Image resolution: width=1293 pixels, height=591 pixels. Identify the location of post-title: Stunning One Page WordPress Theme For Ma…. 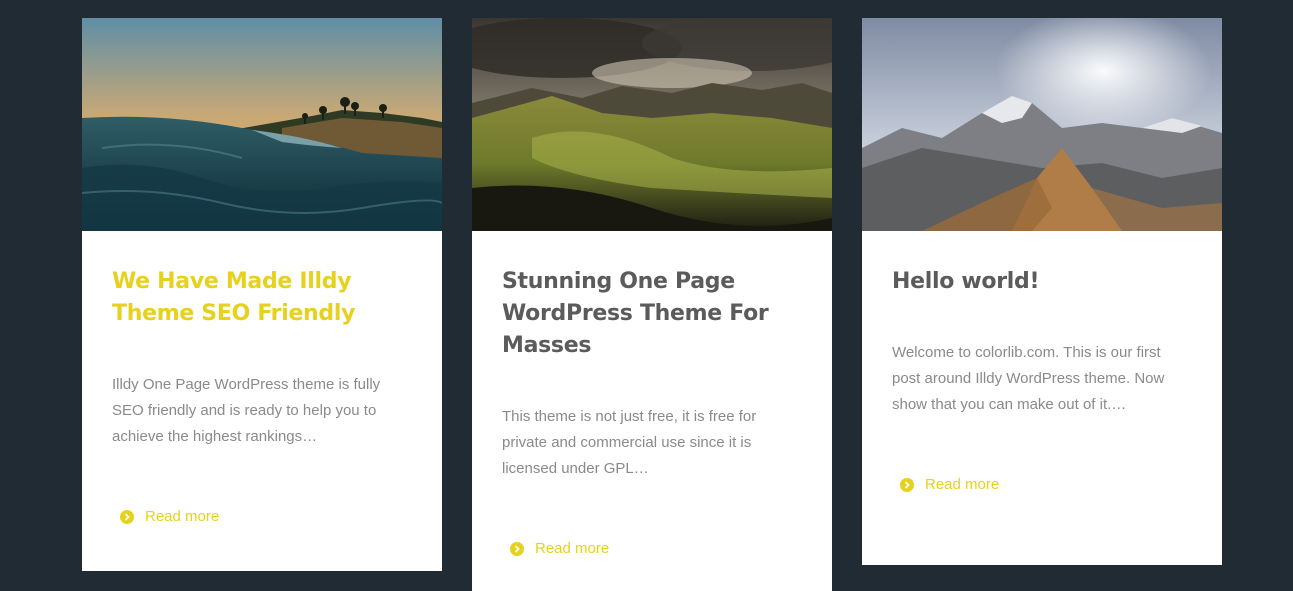
(652, 314).